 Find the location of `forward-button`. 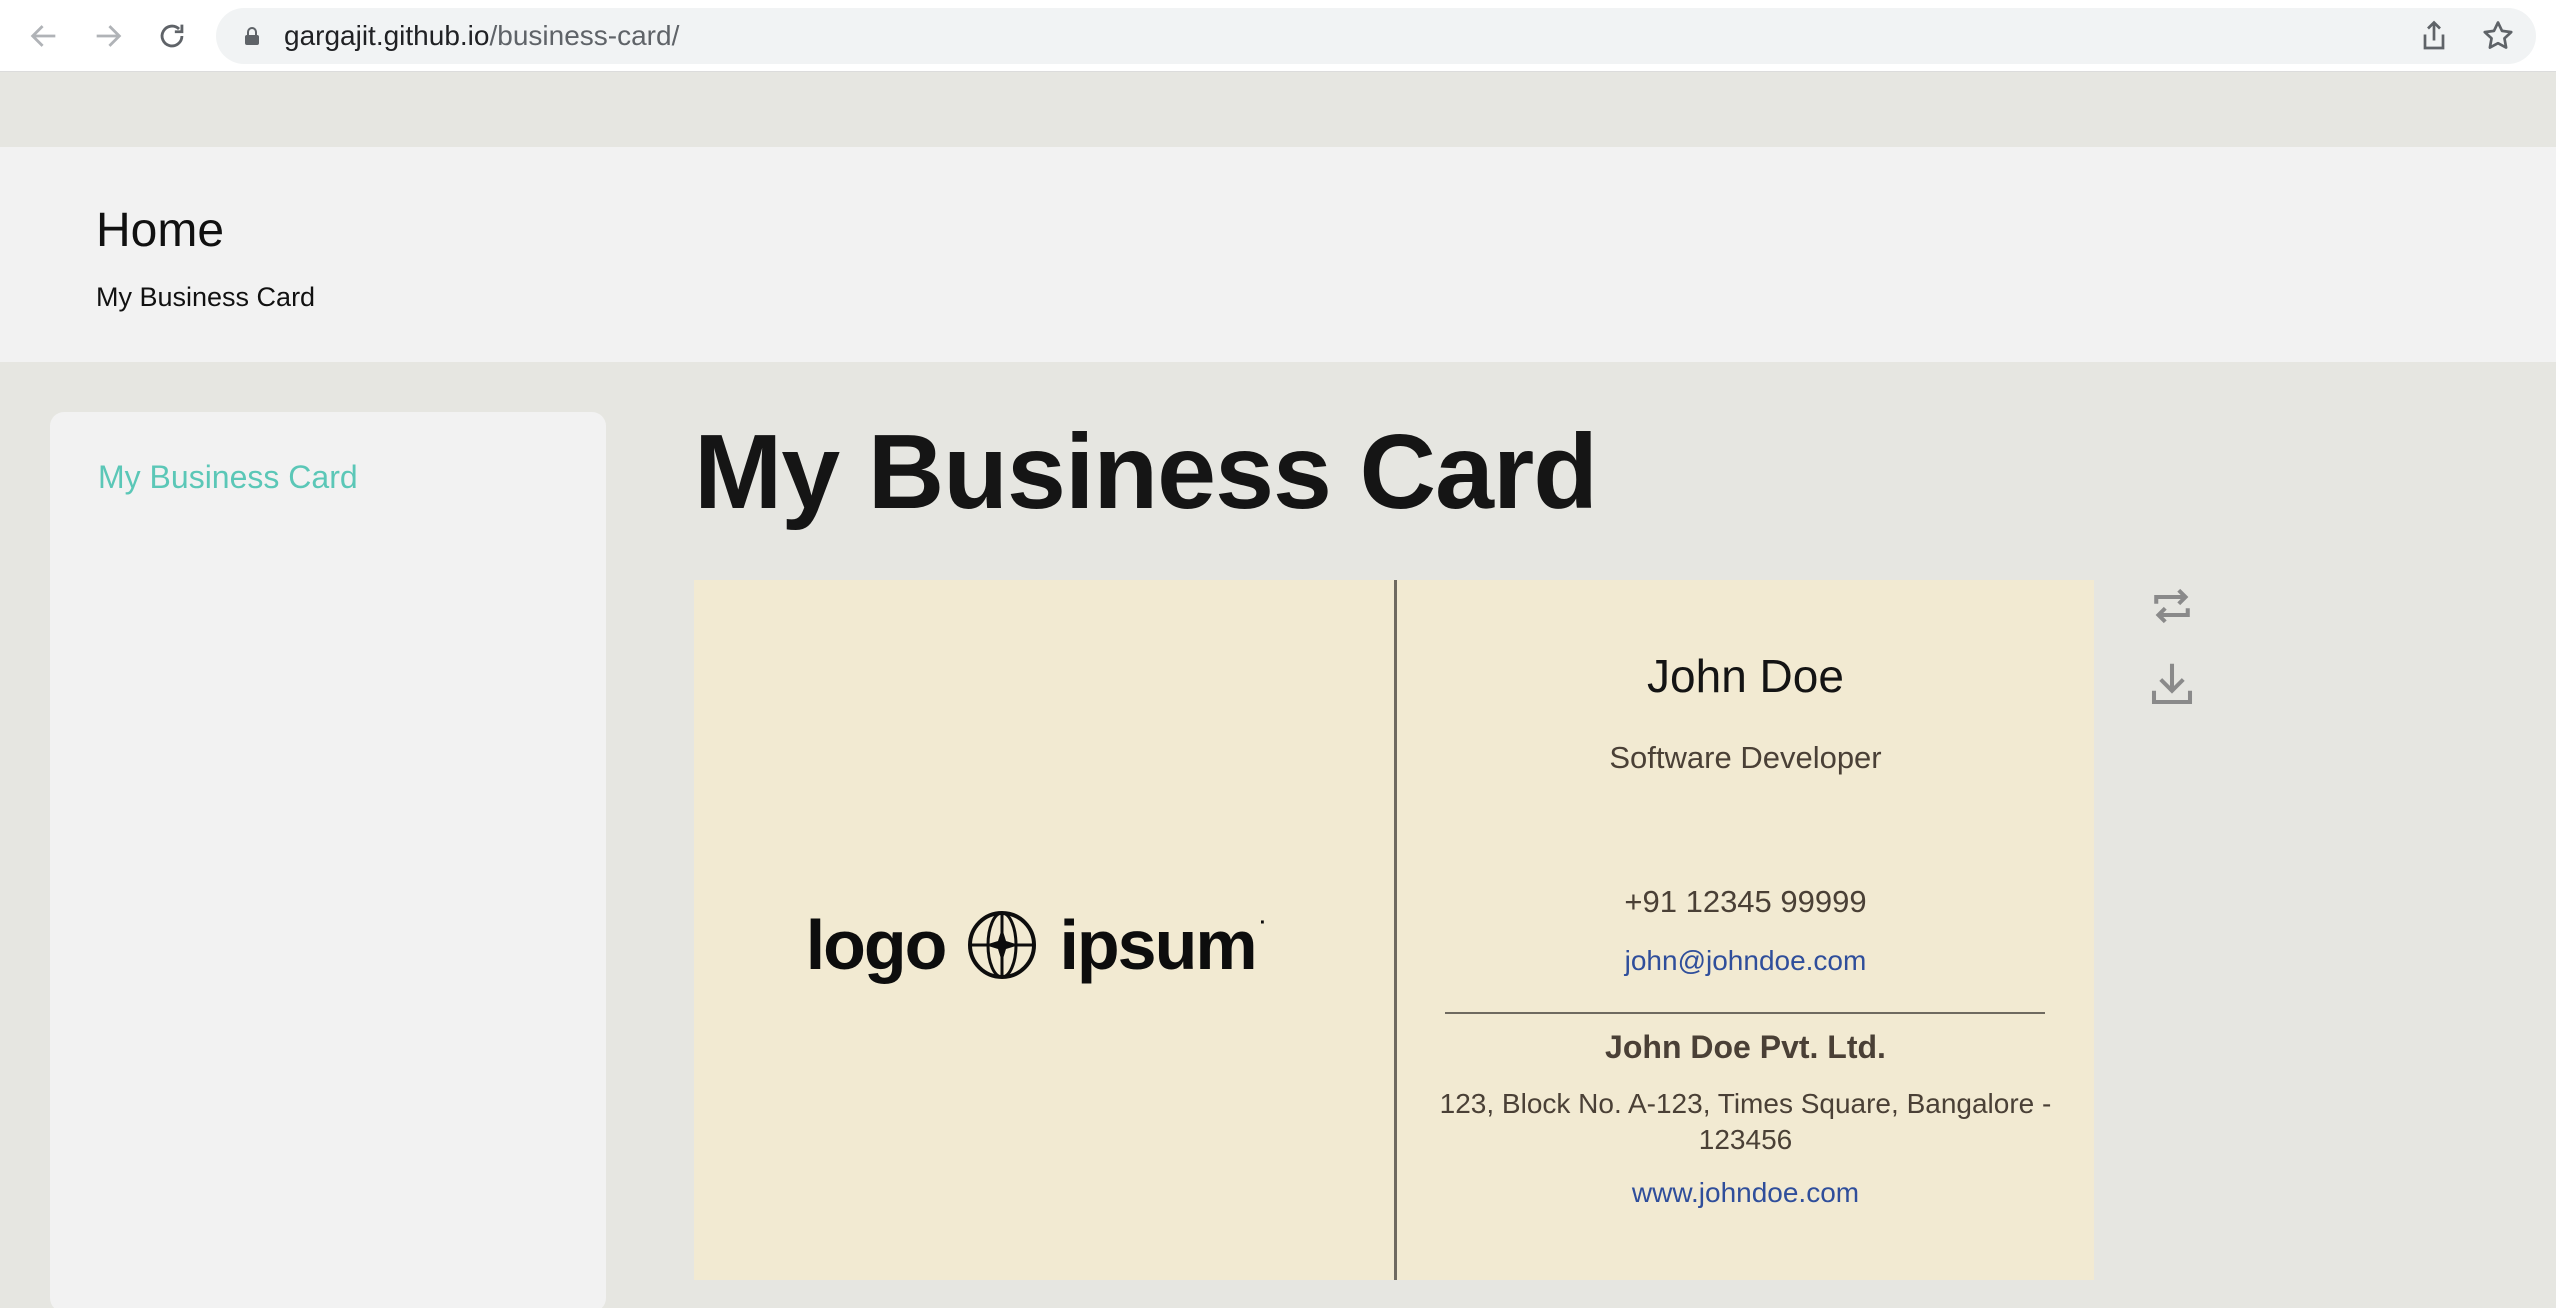

forward-button is located at coordinates (108, 36).